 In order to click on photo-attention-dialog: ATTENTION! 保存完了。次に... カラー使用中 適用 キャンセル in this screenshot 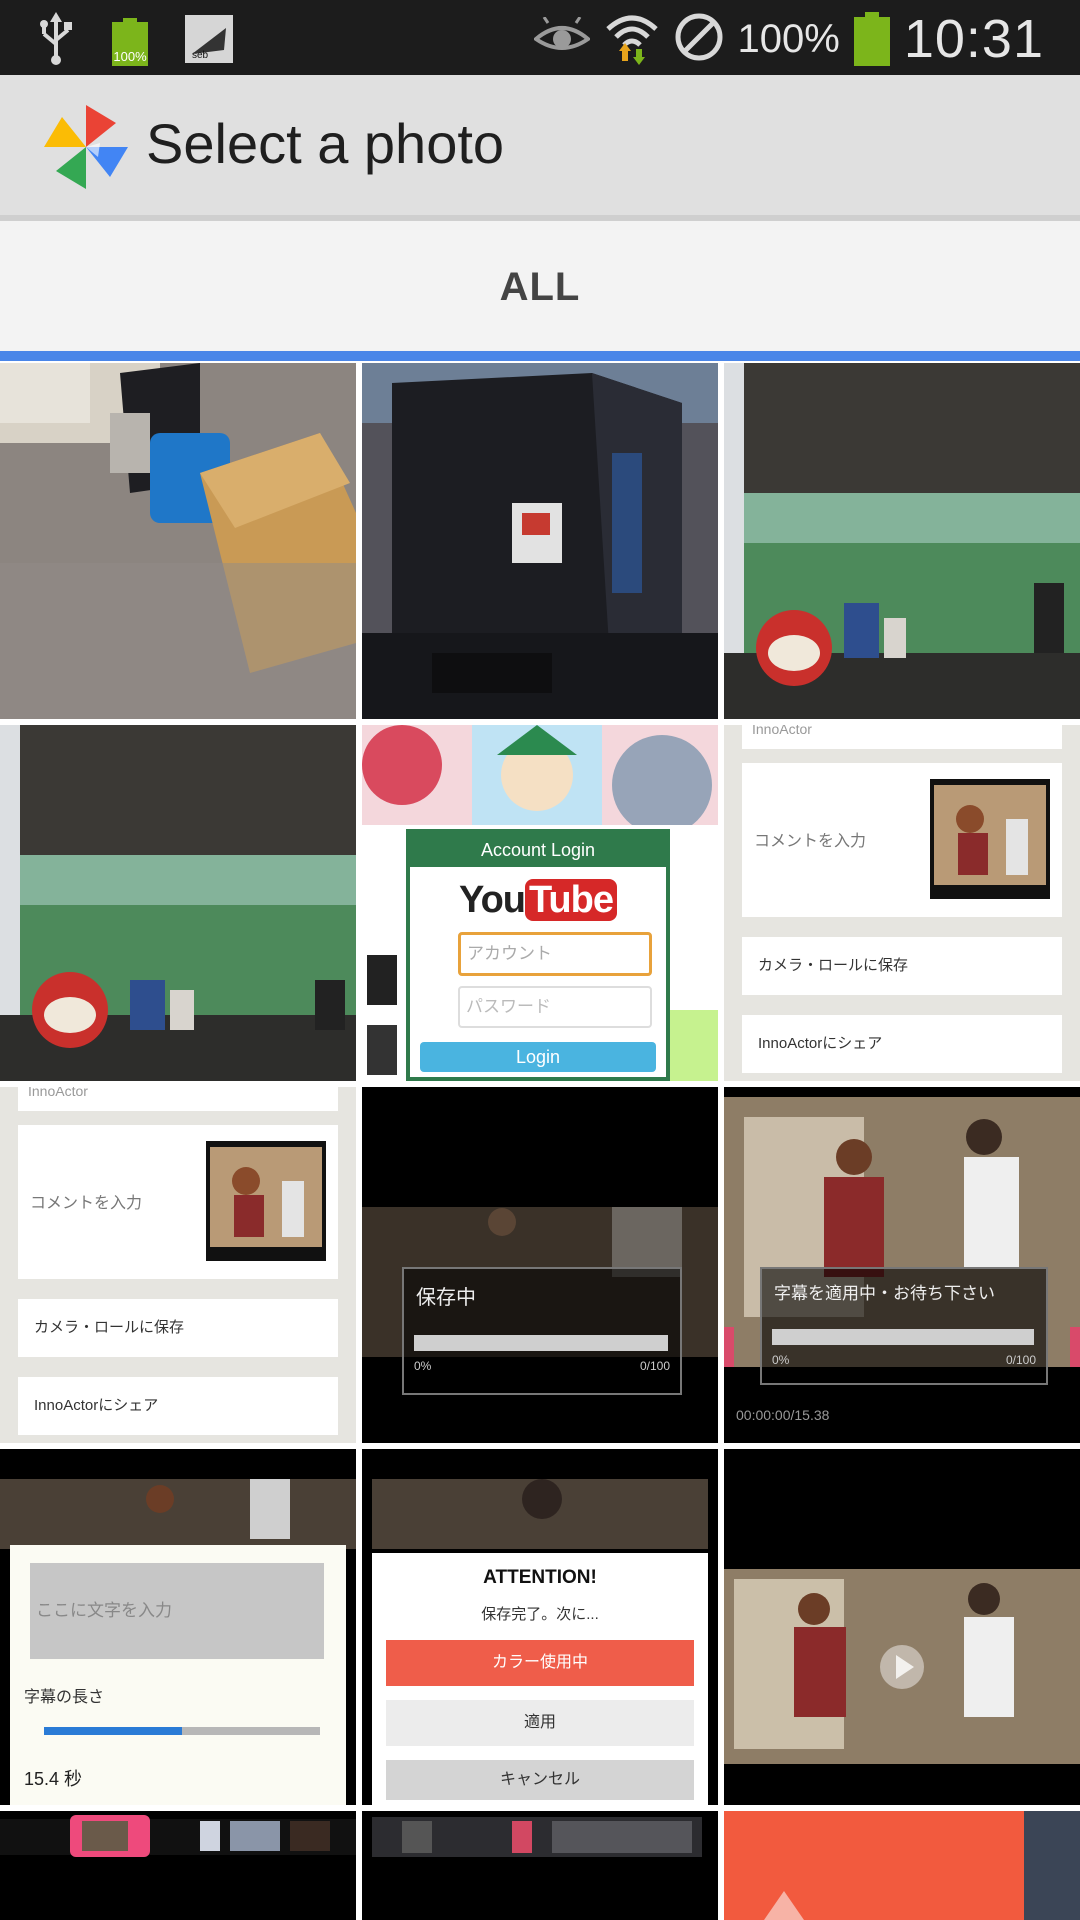, I will do `click(540, 1627)`.